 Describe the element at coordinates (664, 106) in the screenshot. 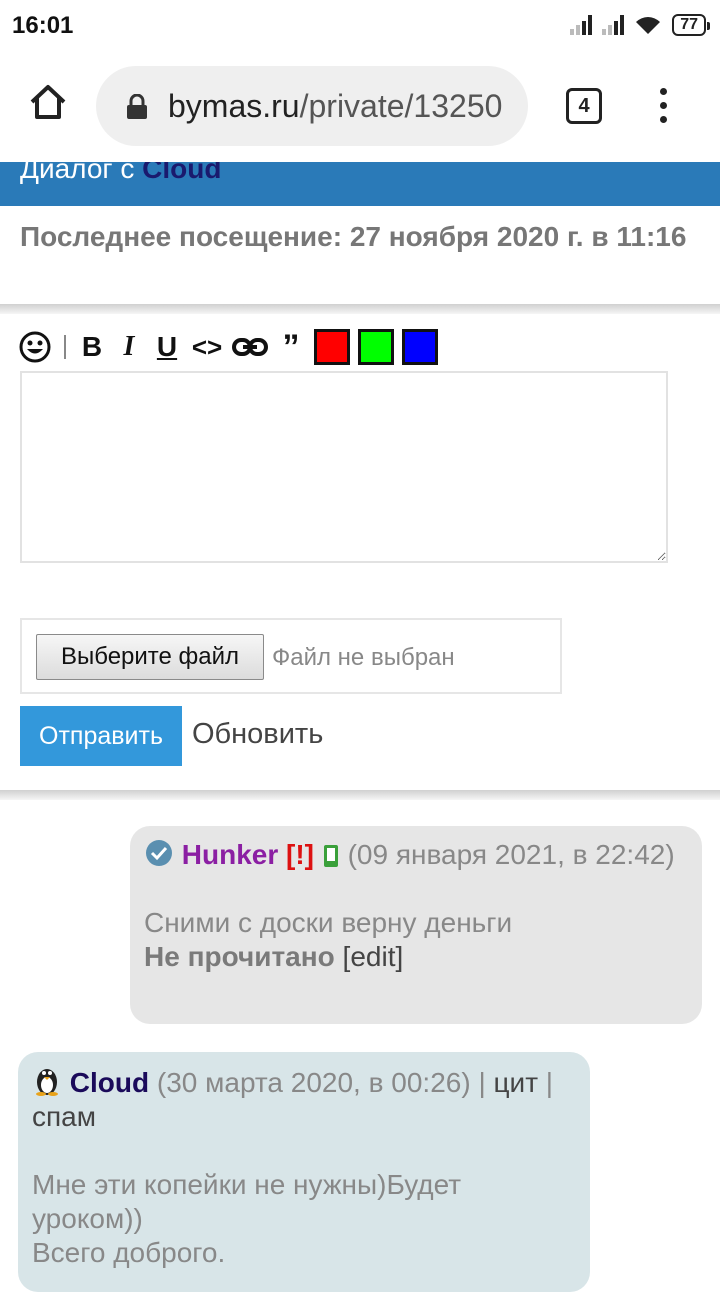

I see `more-menu-icon` at that location.